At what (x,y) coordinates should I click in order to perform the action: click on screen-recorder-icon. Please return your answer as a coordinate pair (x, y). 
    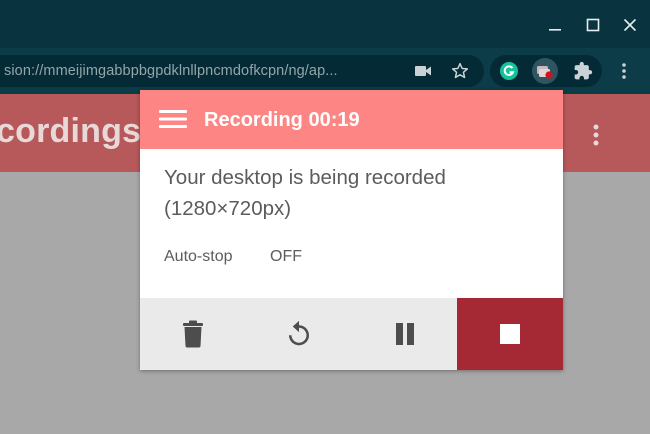
    Looking at the image, I should click on (545, 72).